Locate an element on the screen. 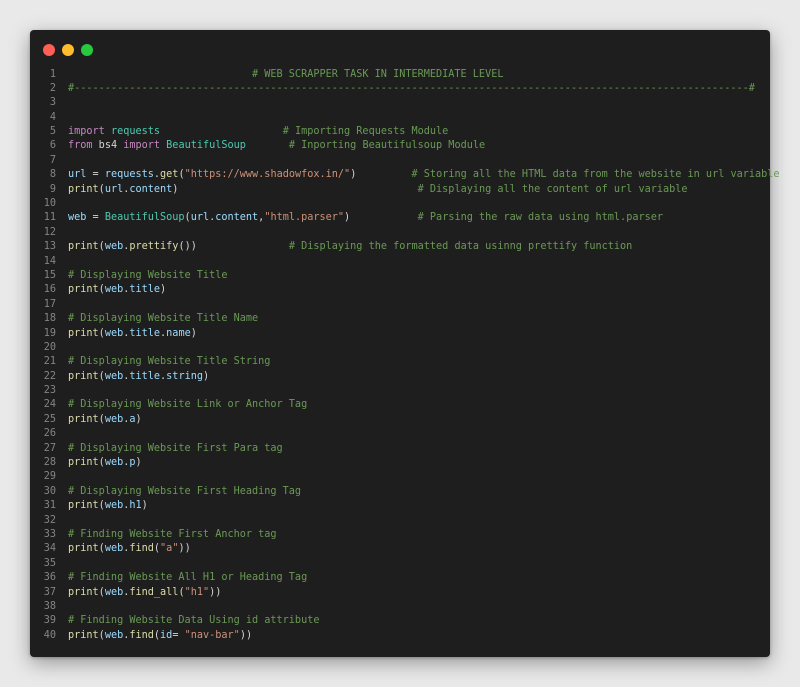 The height and width of the screenshot is (687, 800). code-line: 18 # Displaying Website Title Name is located at coordinates (400, 319).